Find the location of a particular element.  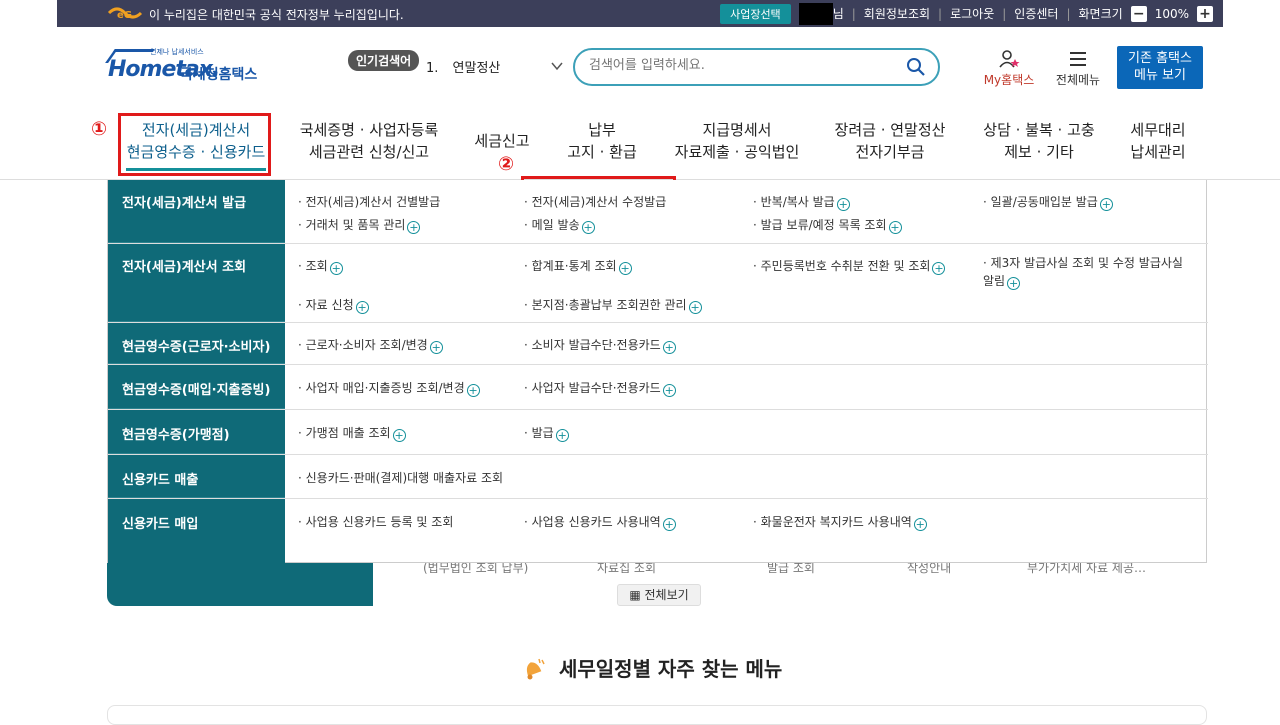

menu-row-header: 신용카드 매출 is located at coordinates (196, 476).